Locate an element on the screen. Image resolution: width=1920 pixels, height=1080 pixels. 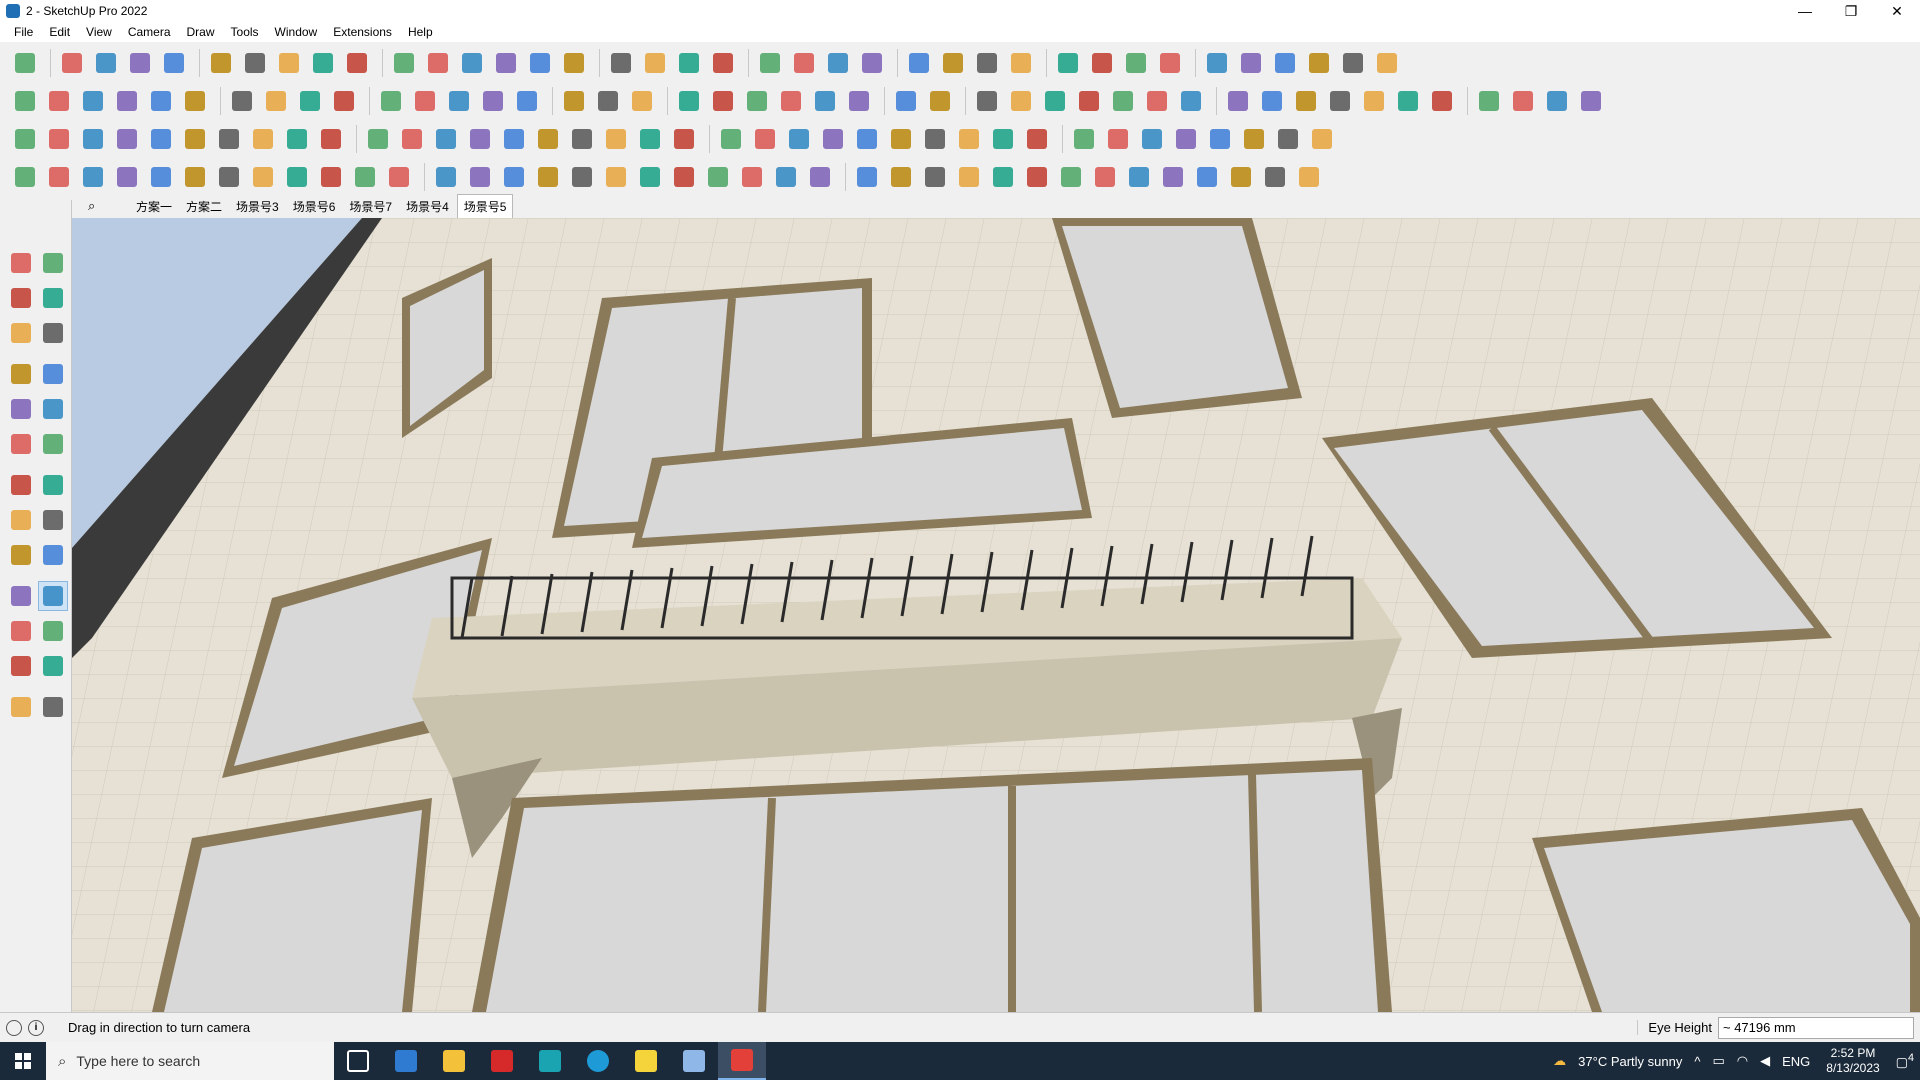
menu-view: View is located at coordinates (99, 32).